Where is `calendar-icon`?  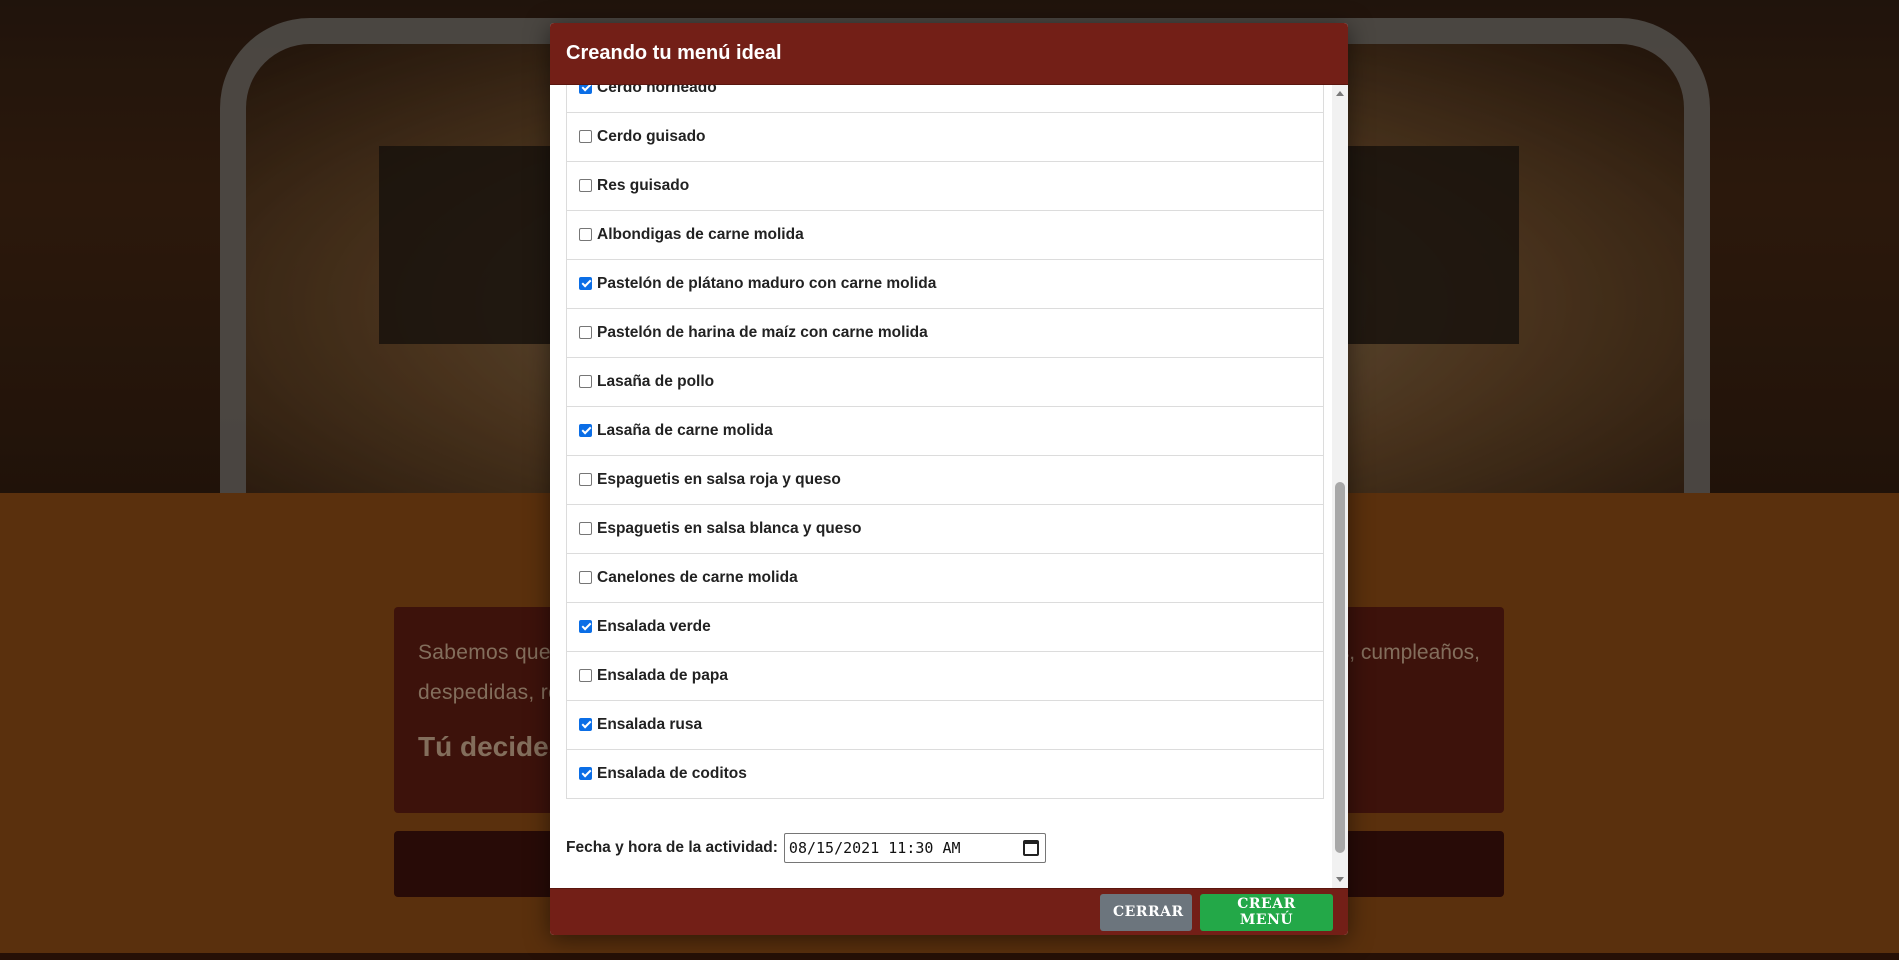 calendar-icon is located at coordinates (1030, 848).